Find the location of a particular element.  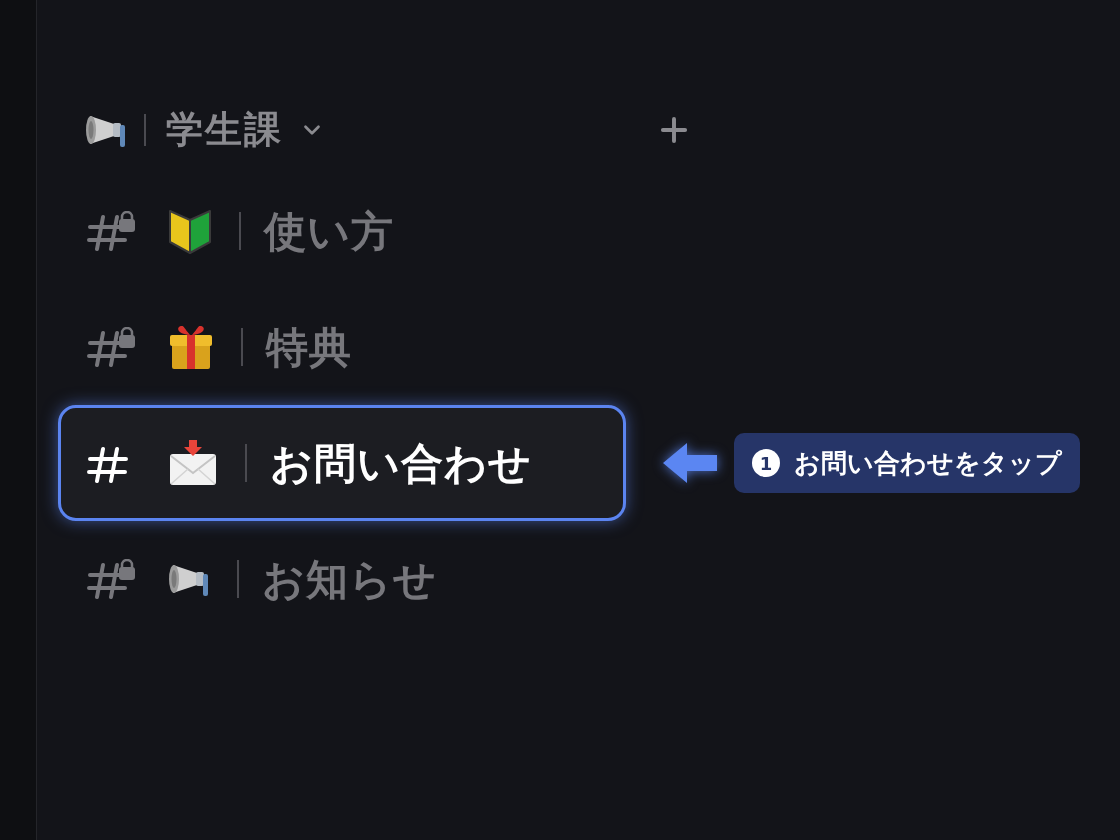

channel-item: 使い方 is located at coordinates (342, 231).